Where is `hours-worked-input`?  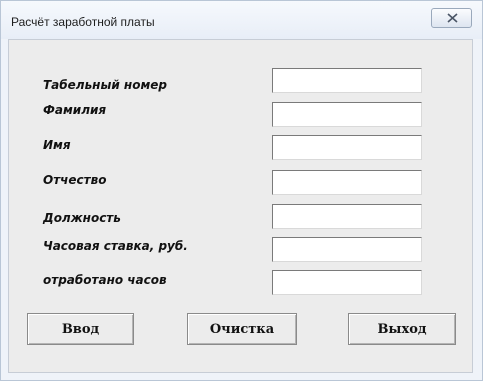
hours-worked-input is located at coordinates (347, 282).